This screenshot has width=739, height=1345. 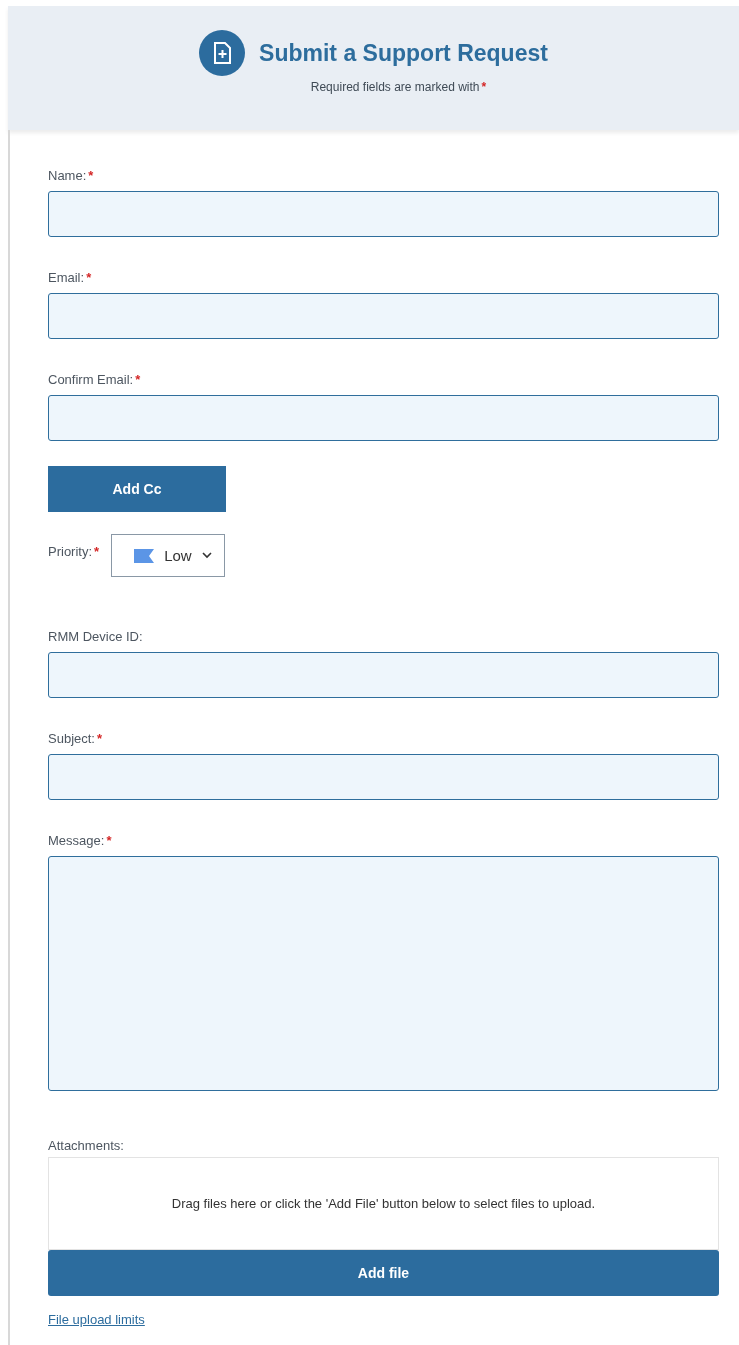 What do you see at coordinates (71, 175) in the screenshot?
I see `field-label: Name:*` at bounding box center [71, 175].